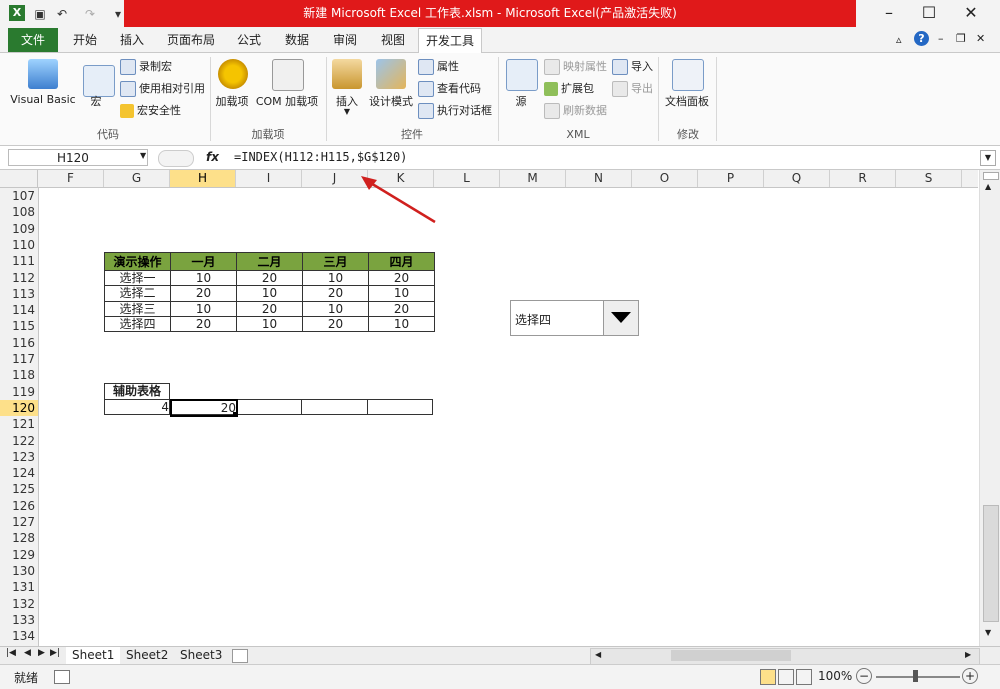  What do you see at coordinates (786, 677) in the screenshot?
I see `page-layout-view-icon` at bounding box center [786, 677].